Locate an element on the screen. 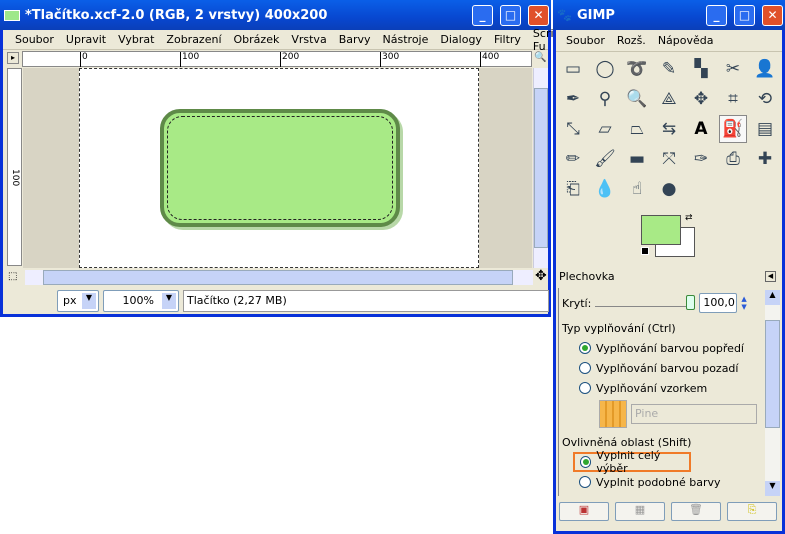 The width and height of the screenshot is (785, 534). smudge-tool-icon: ☝ is located at coordinates (637, 189).